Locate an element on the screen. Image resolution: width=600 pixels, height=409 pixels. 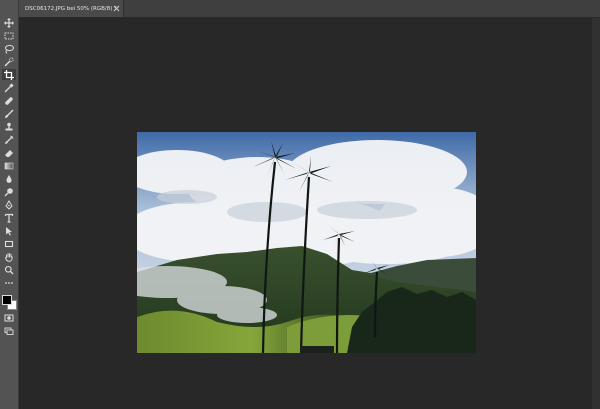
zoom-tool is located at coordinates (9, 269).